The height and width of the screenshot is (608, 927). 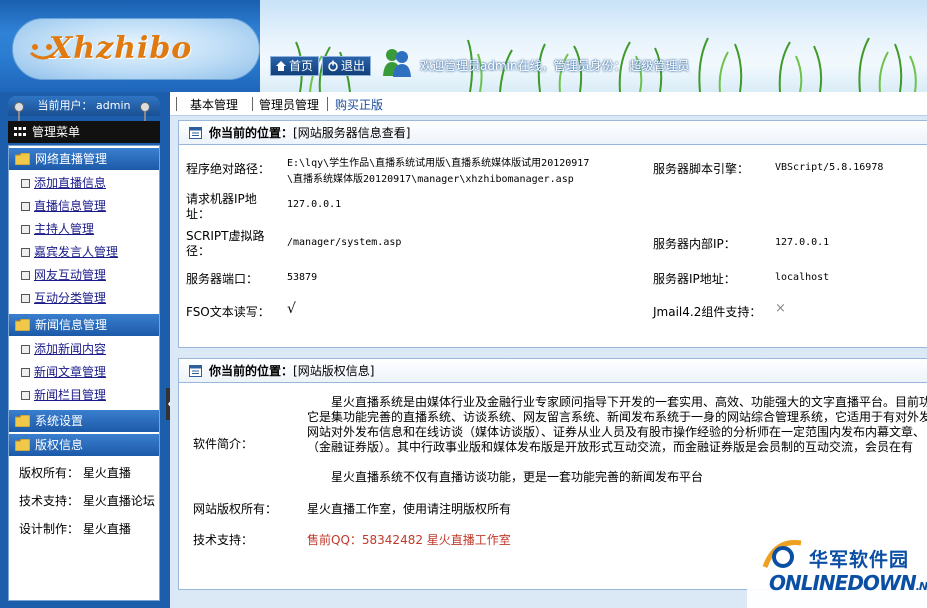 What do you see at coordinates (71, 159) in the screenshot?
I see `section-title: 网络直播管理` at bounding box center [71, 159].